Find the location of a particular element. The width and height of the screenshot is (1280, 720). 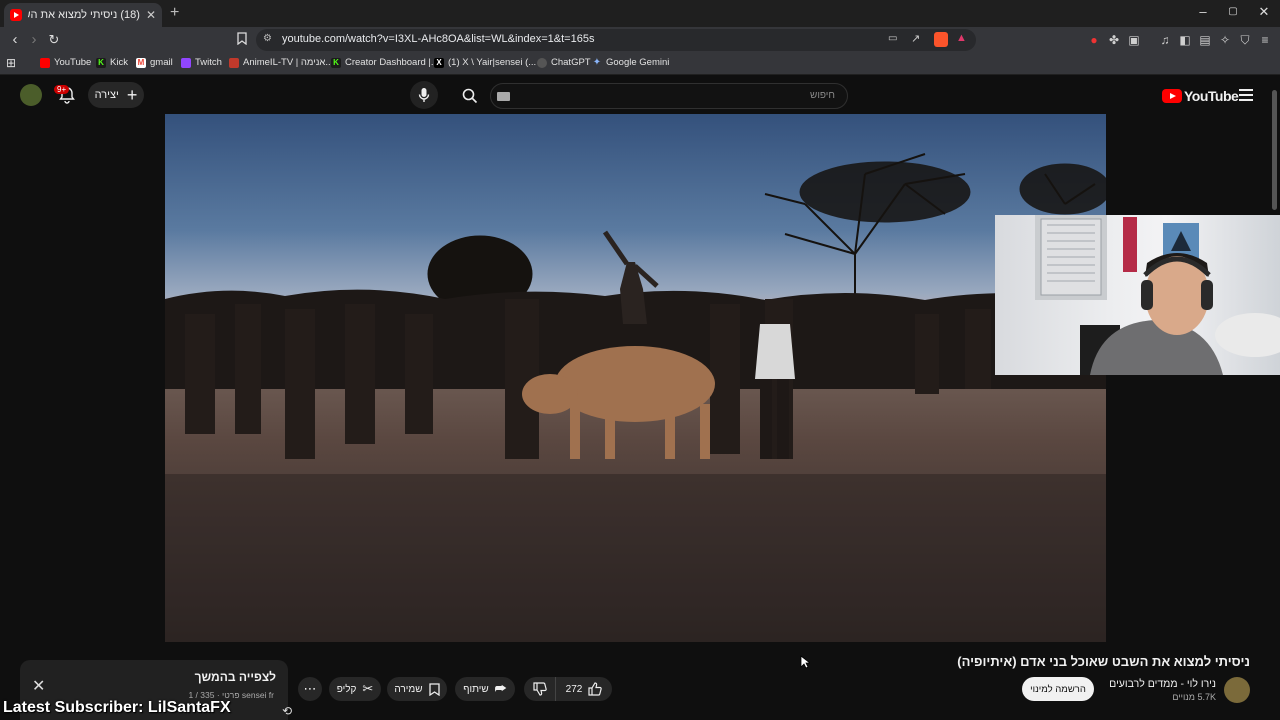

notification-count-badge: 9+ is located at coordinates (62, 89).